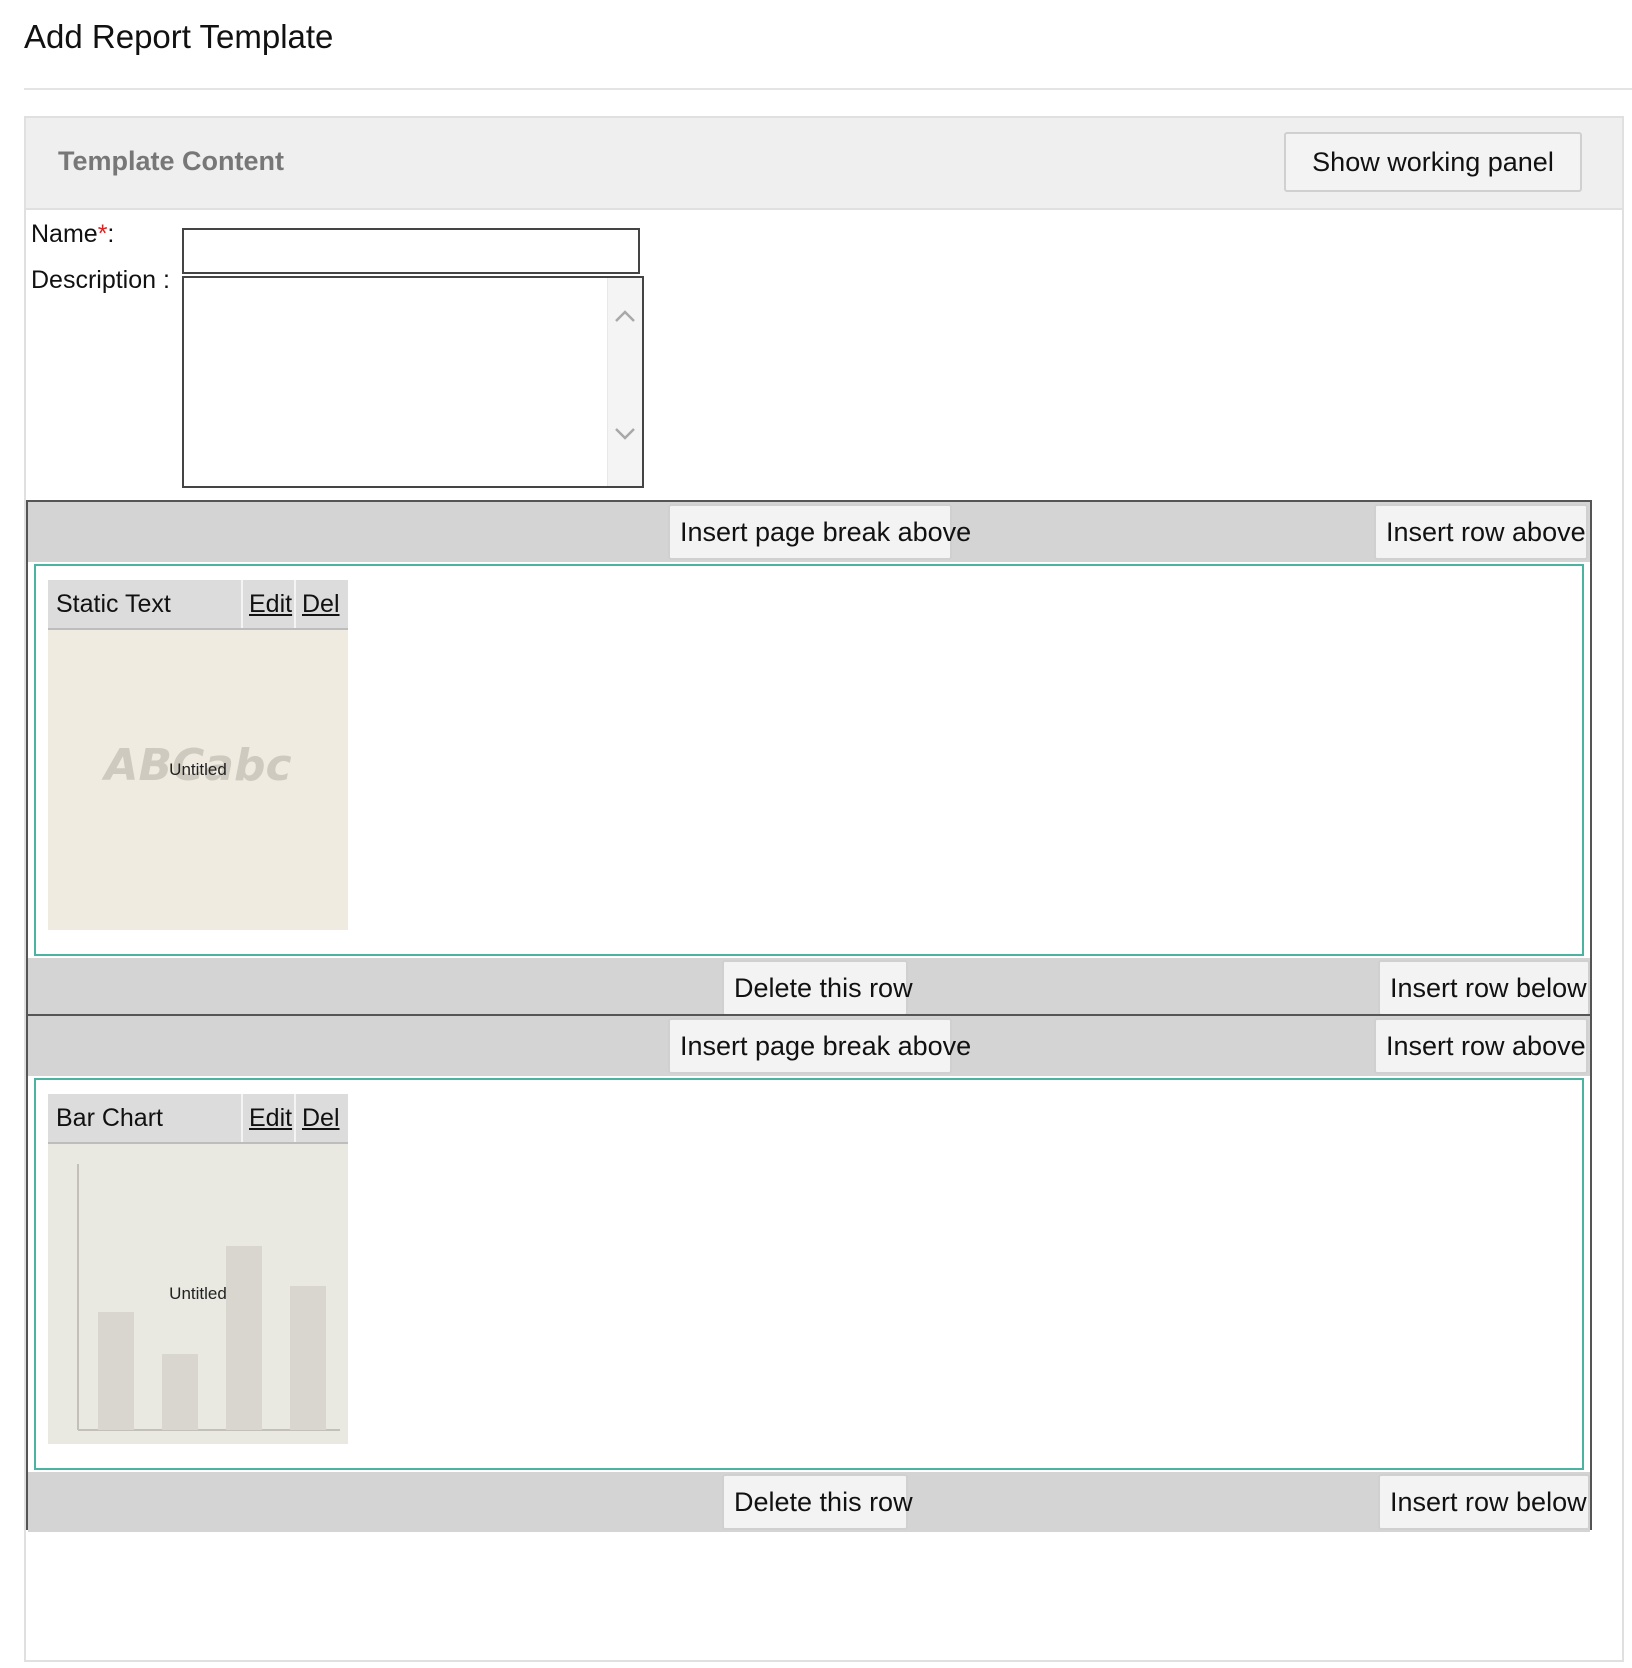 The image size is (1632, 1668). I want to click on name-input, so click(411, 251).